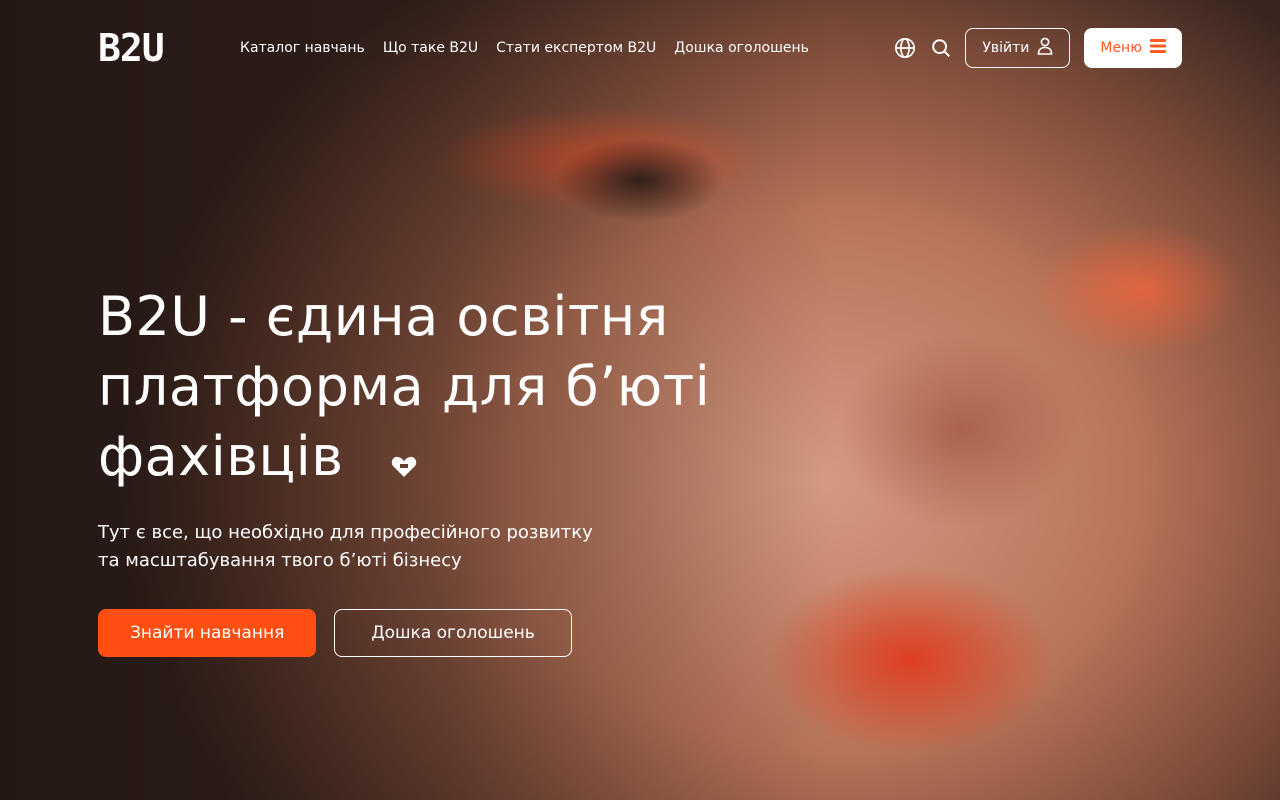 This screenshot has width=1280, height=800. Describe the element at coordinates (1045, 48) in the screenshot. I see `user-icon` at that location.